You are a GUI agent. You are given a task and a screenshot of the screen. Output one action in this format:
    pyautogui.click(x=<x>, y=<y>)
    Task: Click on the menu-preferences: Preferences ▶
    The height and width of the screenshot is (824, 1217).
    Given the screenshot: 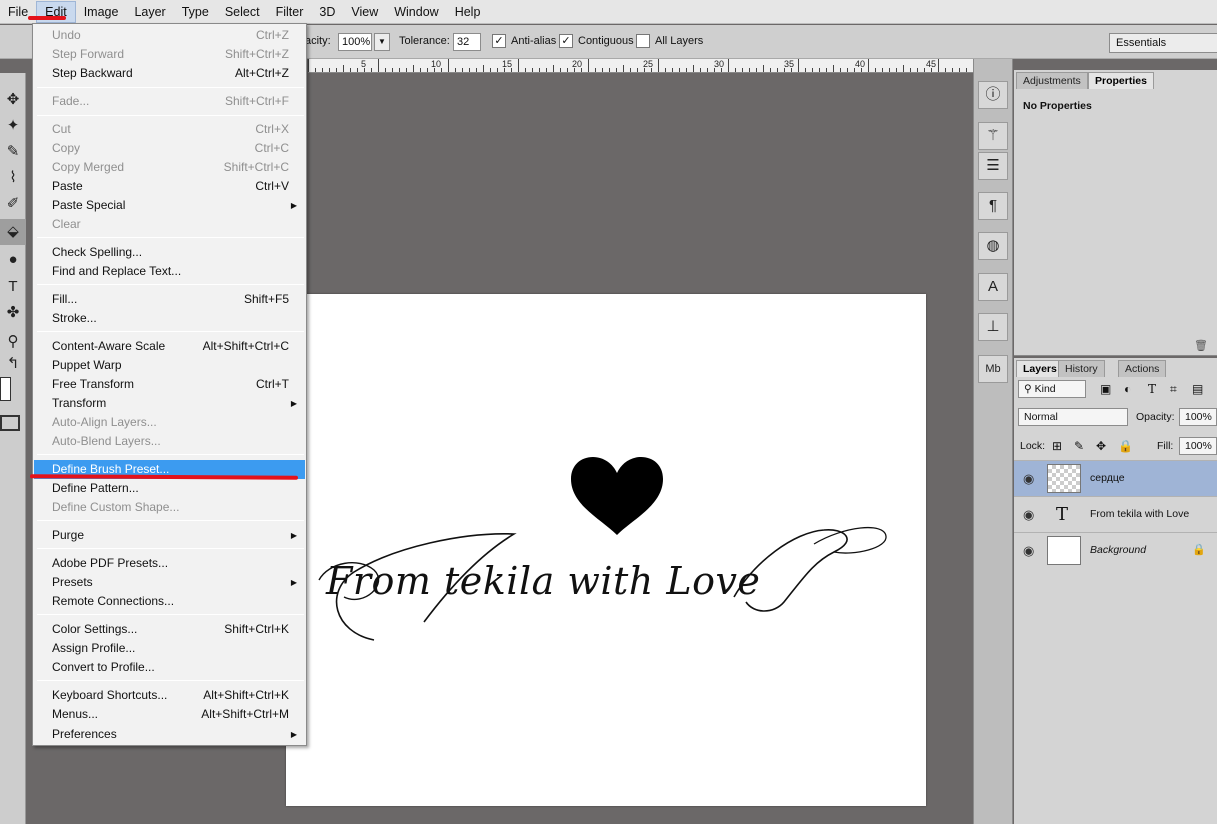 What is the action you would take?
    pyautogui.click(x=169, y=734)
    